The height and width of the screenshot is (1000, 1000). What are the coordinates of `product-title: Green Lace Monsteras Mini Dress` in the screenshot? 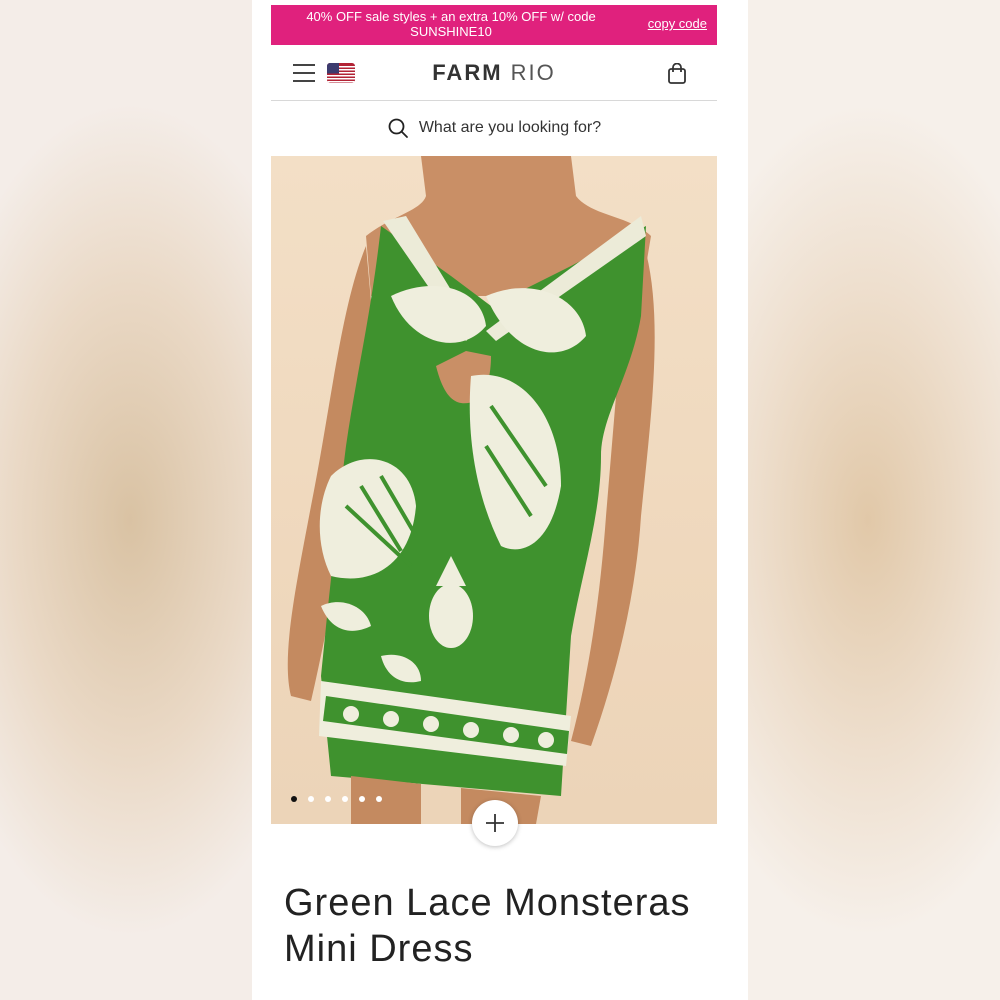 It's located at (487, 926).